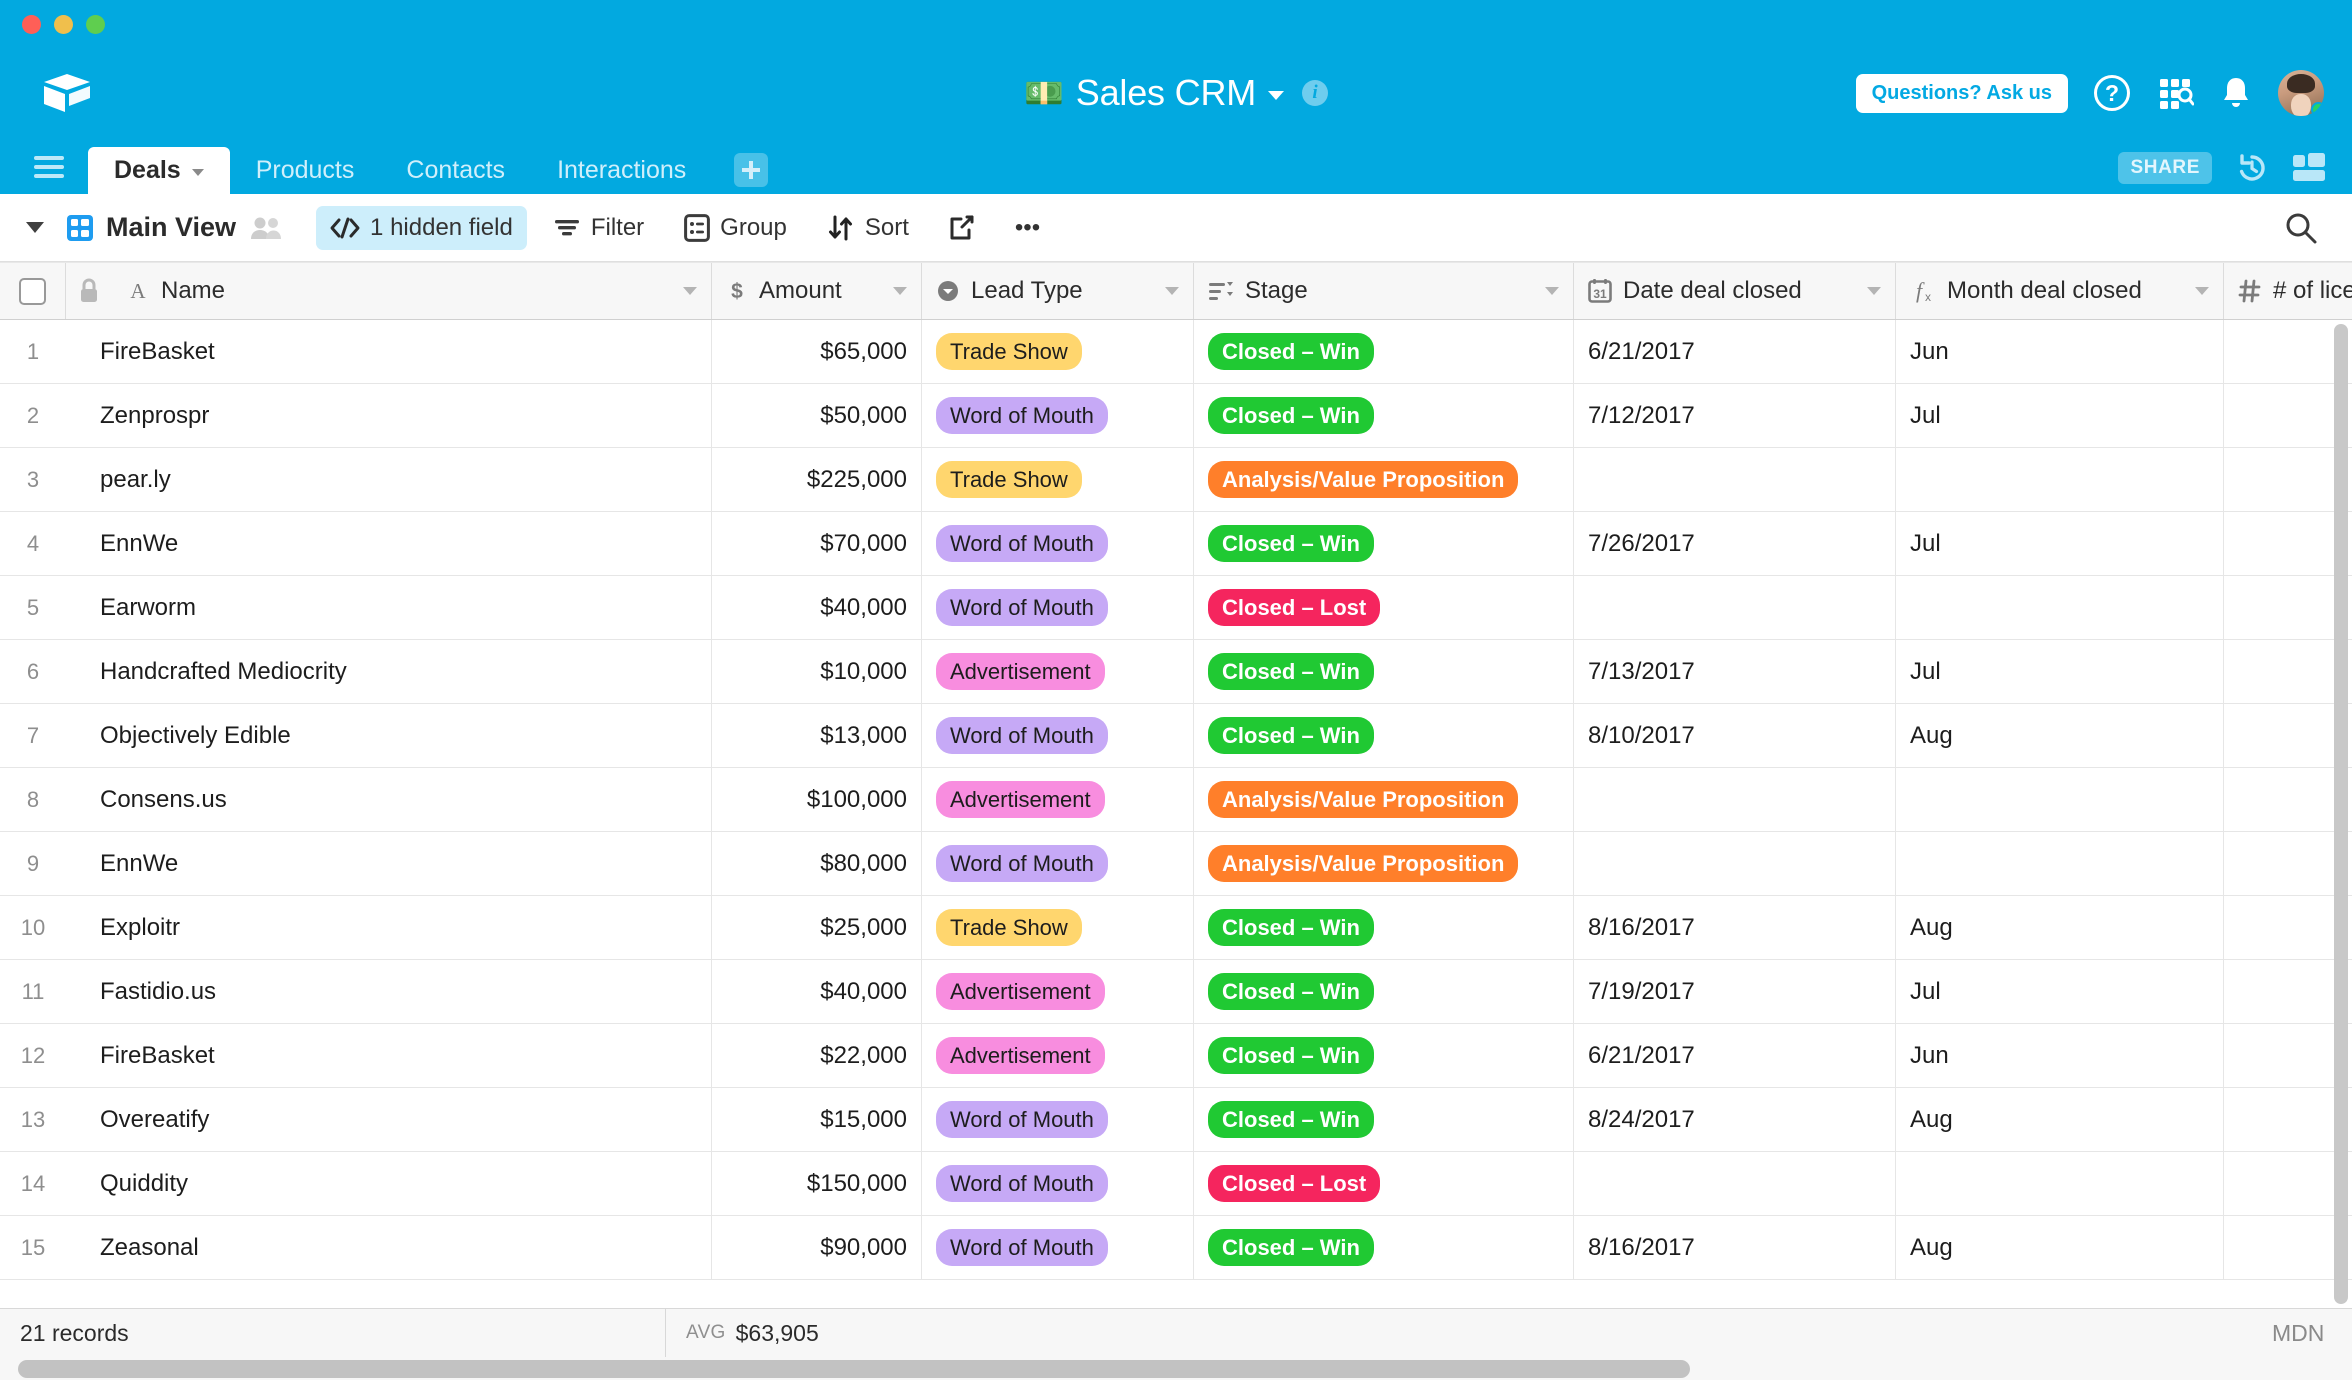  Describe the element at coordinates (817, 927) in the screenshot. I see `cell-amount: $25,000` at that location.